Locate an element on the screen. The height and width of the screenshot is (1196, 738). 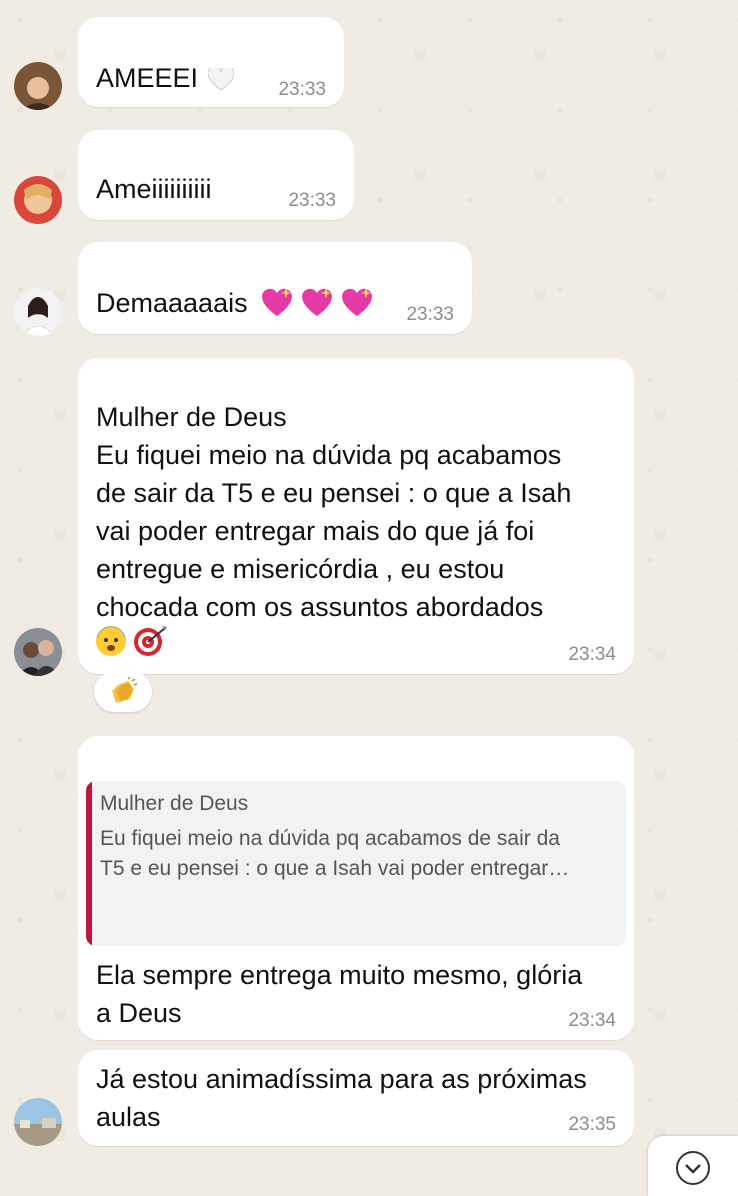
direct-hit-icon is located at coordinates (151, 641).